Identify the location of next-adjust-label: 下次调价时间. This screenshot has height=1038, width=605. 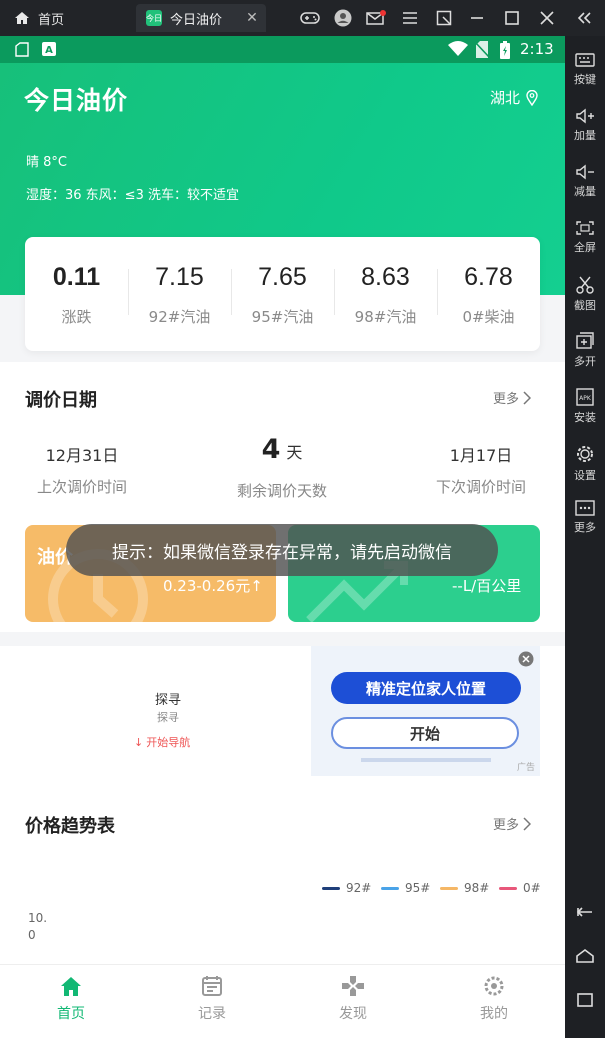
(480, 487).